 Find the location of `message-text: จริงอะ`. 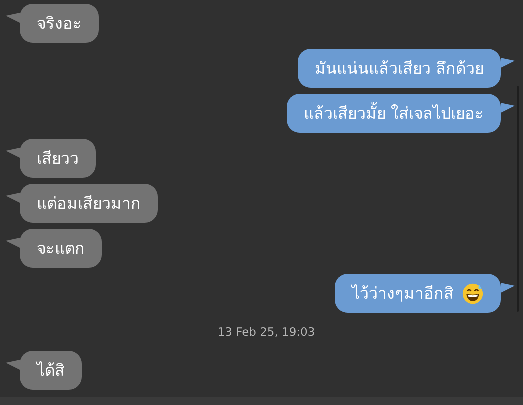

message-text: จริงอะ is located at coordinates (59, 23).